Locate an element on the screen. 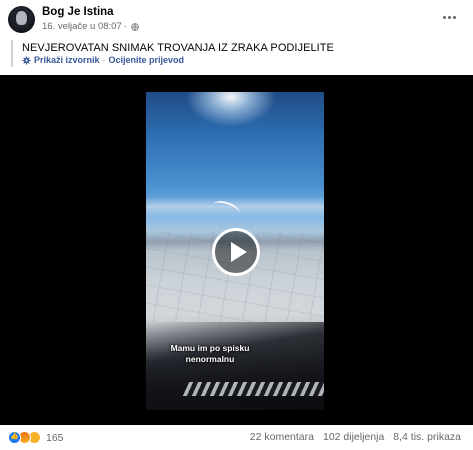 The height and width of the screenshot is (450, 473). translation-row: Prikaži izvornik · Ocijenite prijevod is located at coordinates (103, 60).